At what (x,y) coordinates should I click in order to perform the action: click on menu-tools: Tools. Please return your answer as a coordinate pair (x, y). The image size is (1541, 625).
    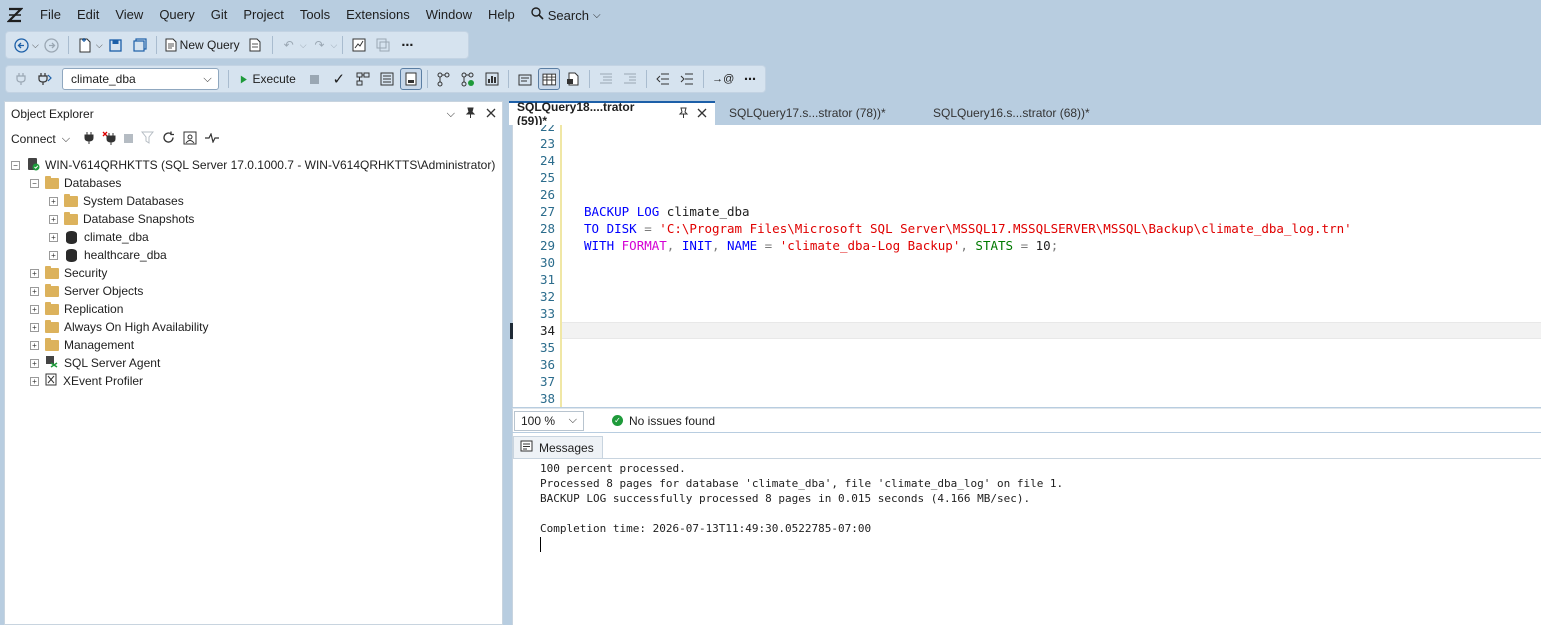
    Looking at the image, I should click on (315, 15).